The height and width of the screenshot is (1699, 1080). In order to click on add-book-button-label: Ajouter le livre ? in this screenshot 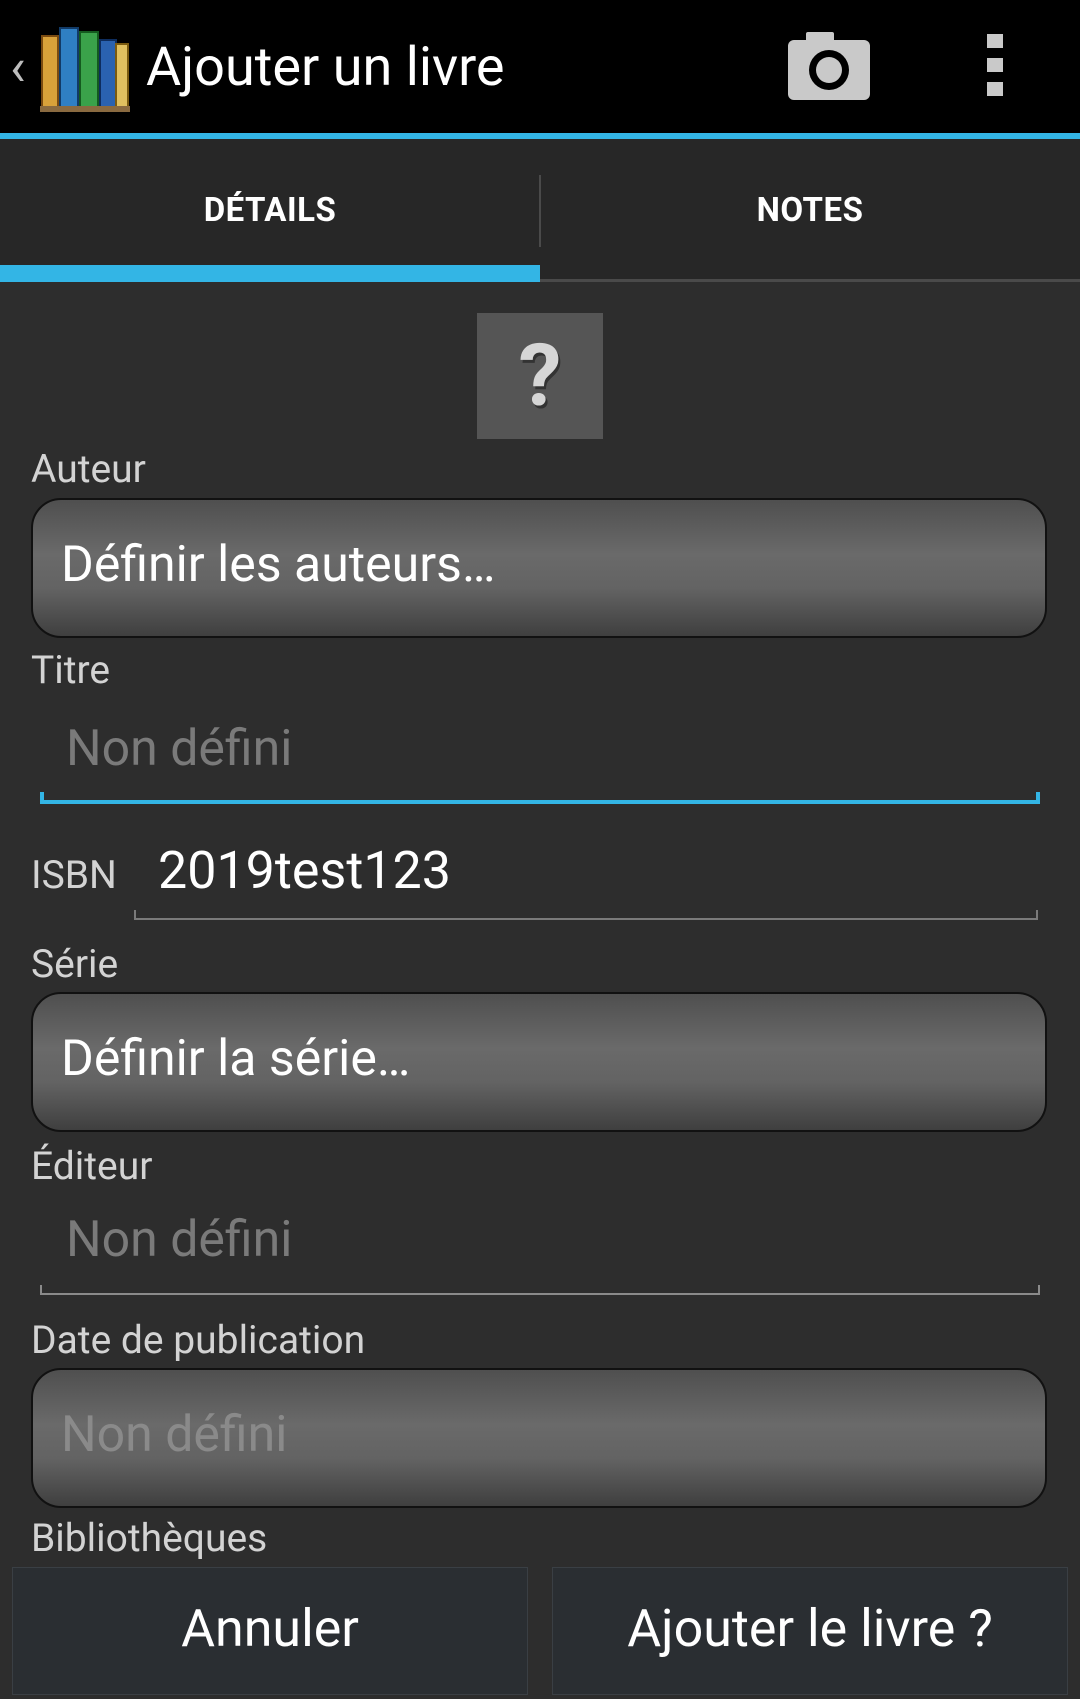, I will do `click(810, 1628)`.